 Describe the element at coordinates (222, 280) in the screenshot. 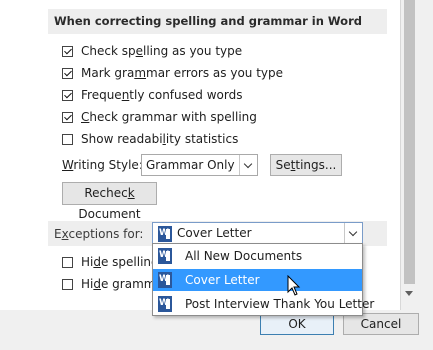

I see `dropdown-option-label: Cover Letter` at that location.